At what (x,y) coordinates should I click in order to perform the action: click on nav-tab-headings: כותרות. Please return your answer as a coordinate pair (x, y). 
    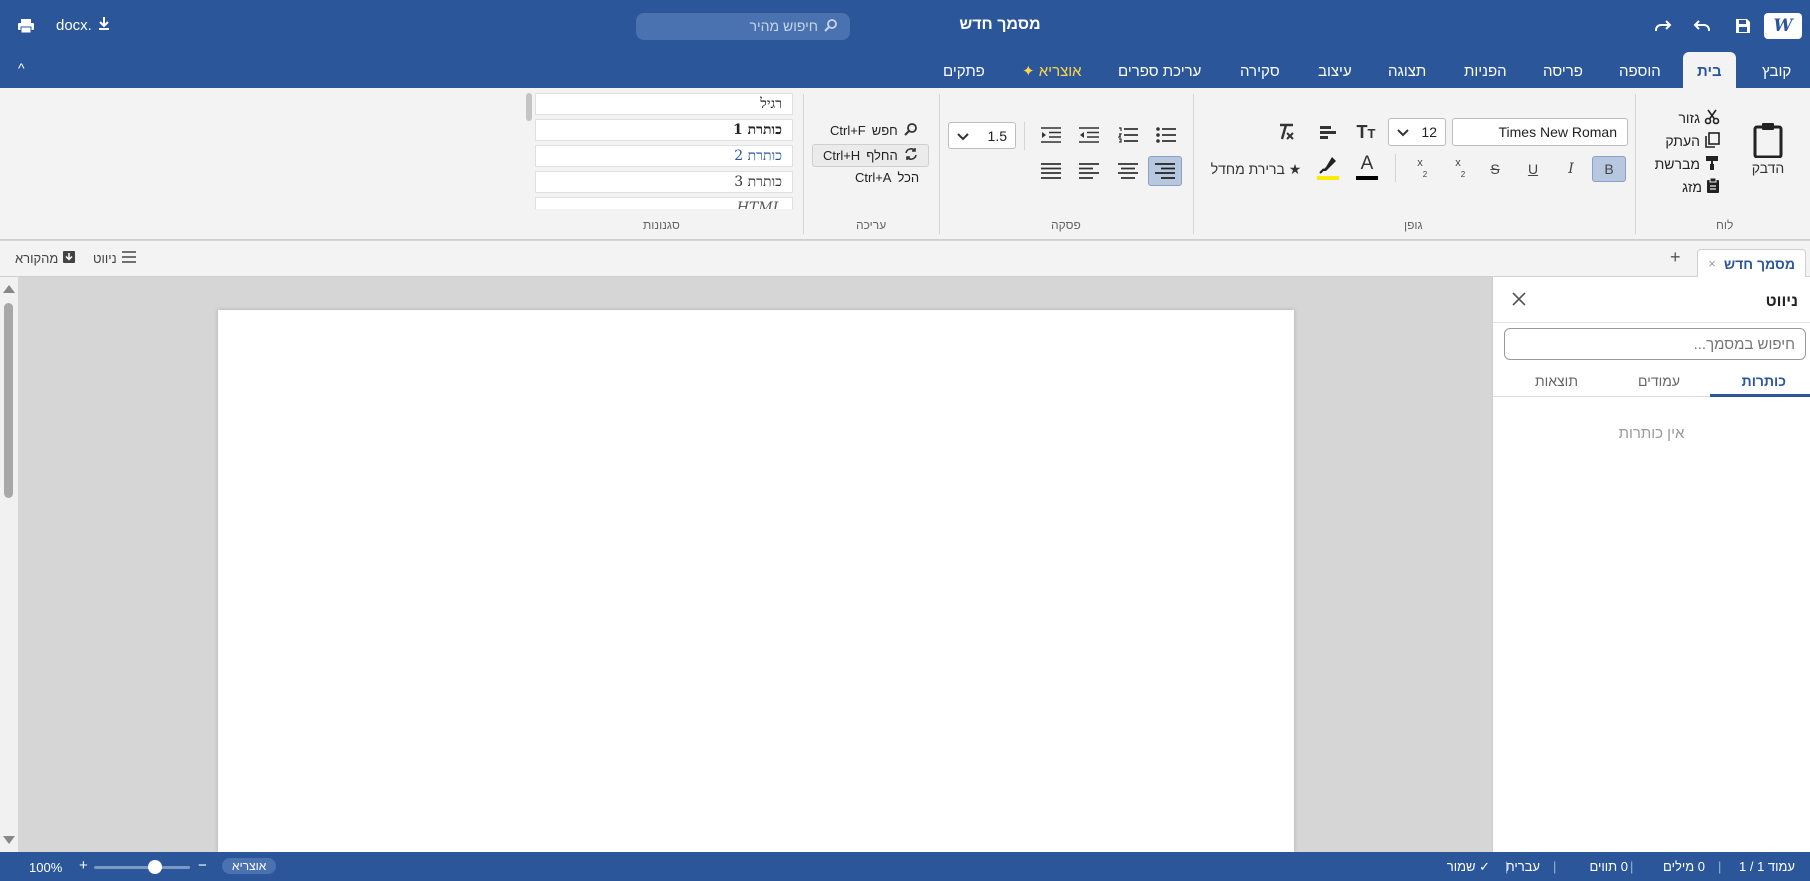
    Looking at the image, I should click on (1764, 381).